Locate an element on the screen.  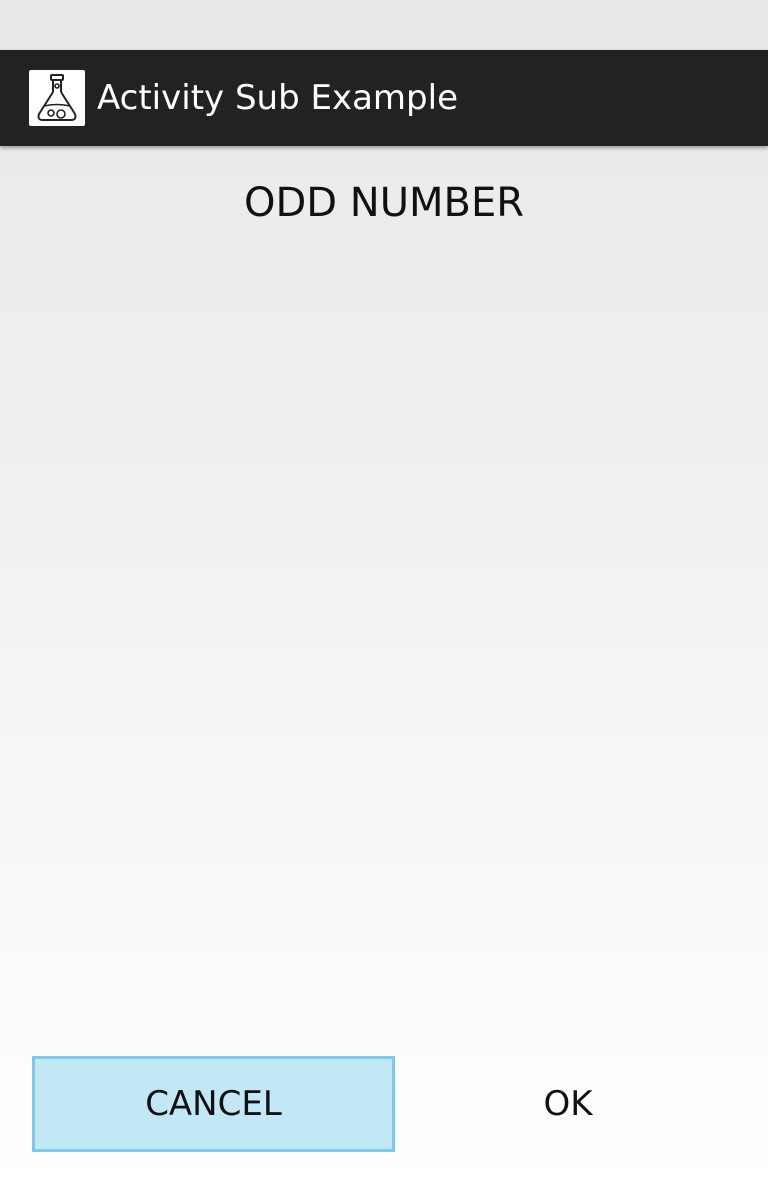
cancel-button-label: CANCEL is located at coordinates (213, 1104).